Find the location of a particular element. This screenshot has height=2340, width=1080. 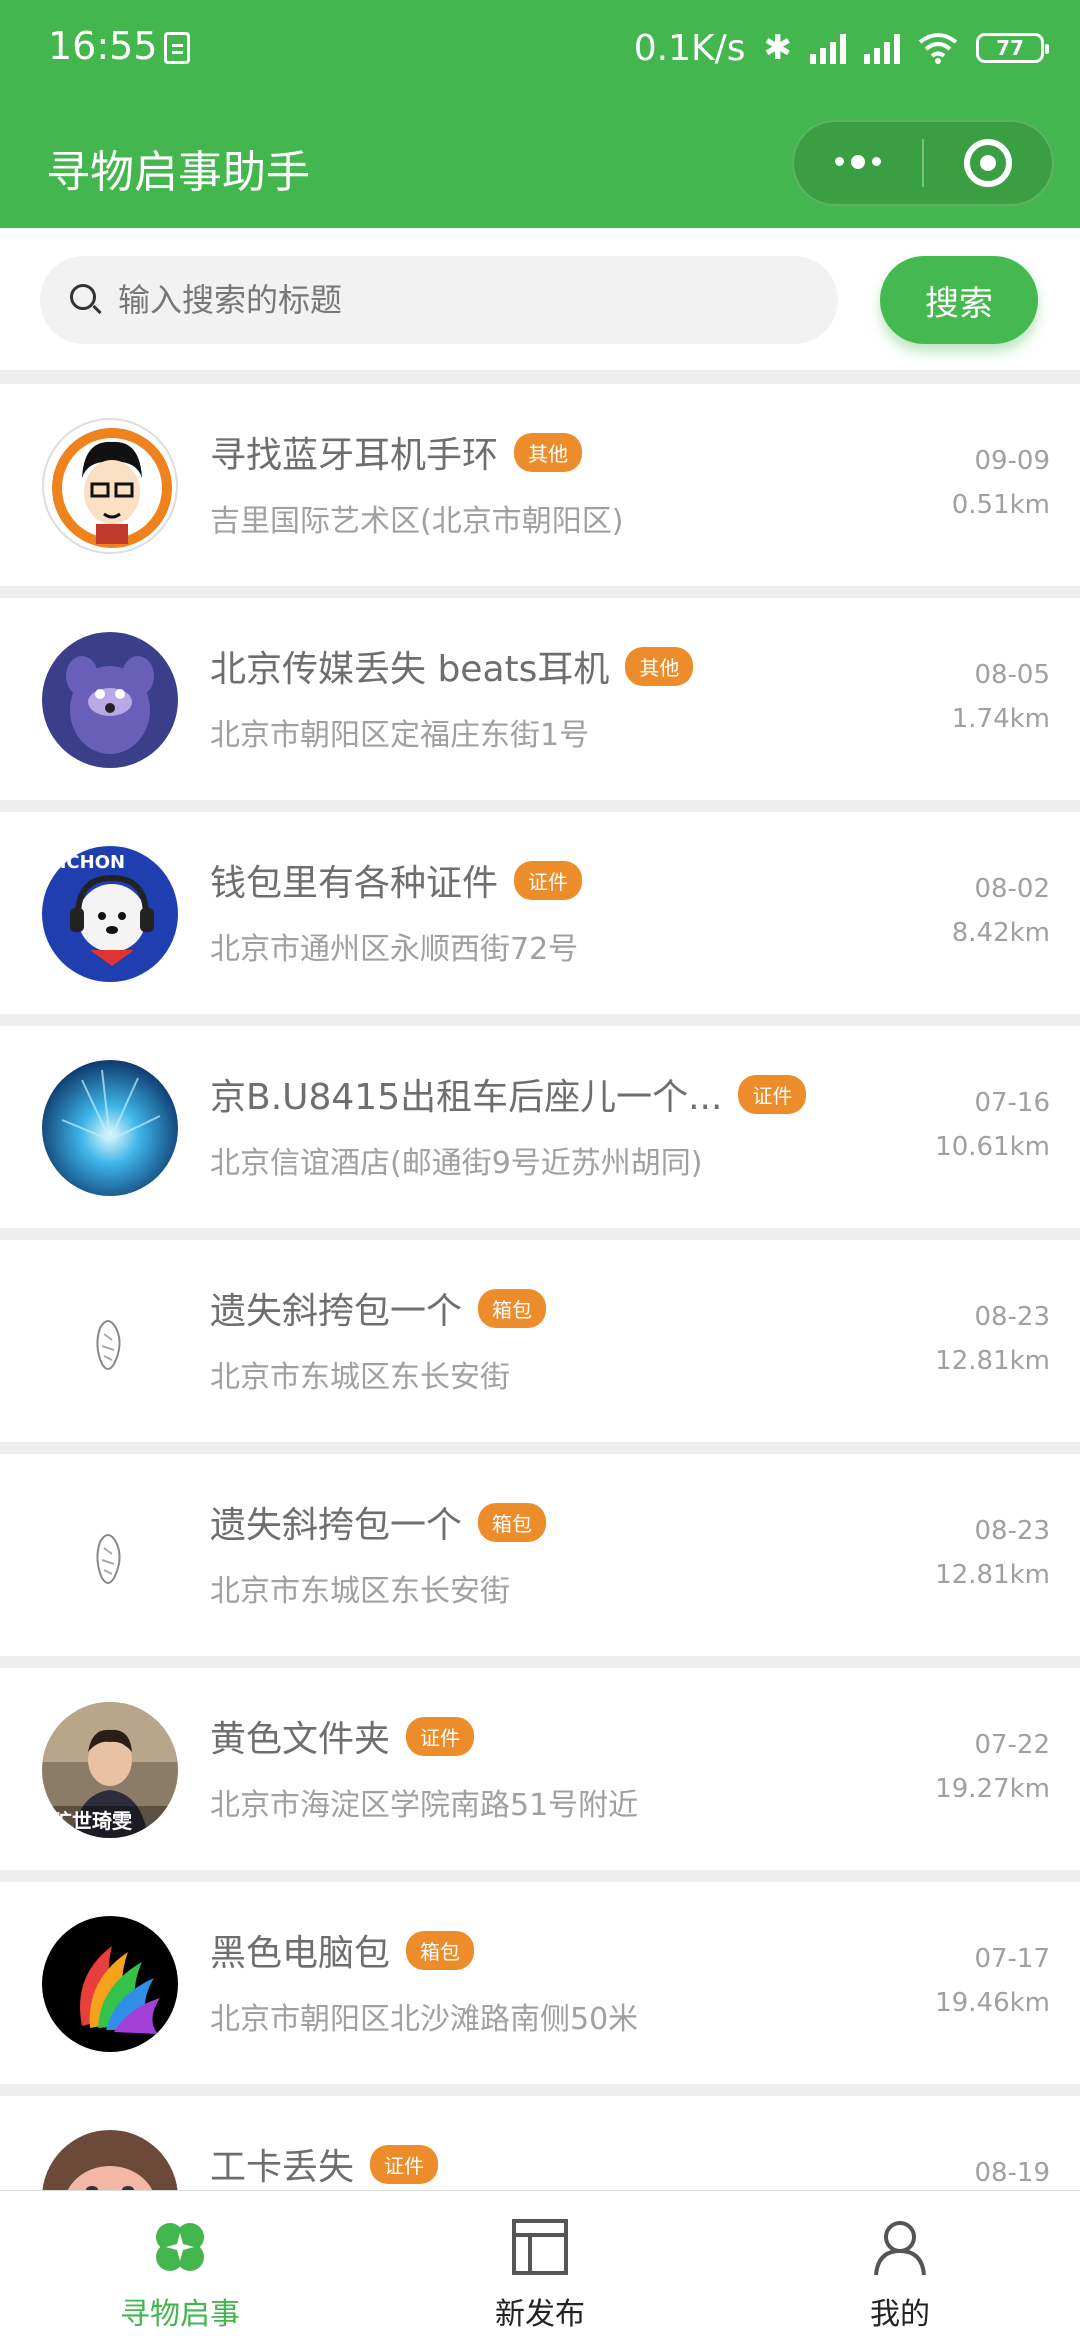

title-bar: 寻物启事助手 is located at coordinates (540, 170).